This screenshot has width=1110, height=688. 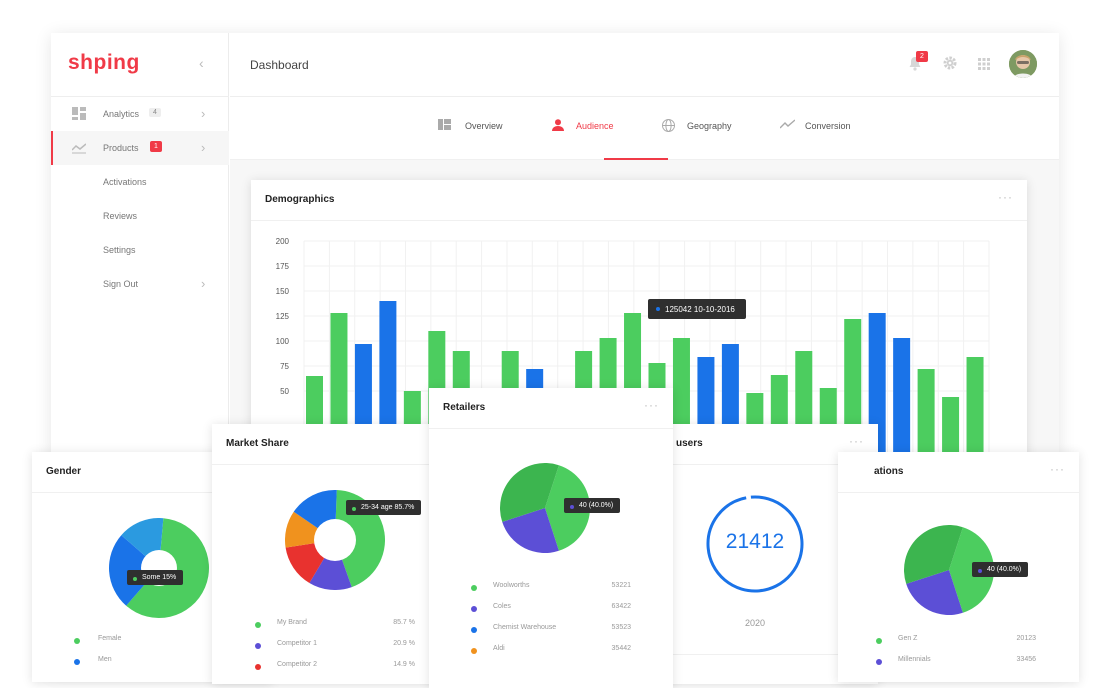 I want to click on legend-value: 53523, so click(x=621, y=627).